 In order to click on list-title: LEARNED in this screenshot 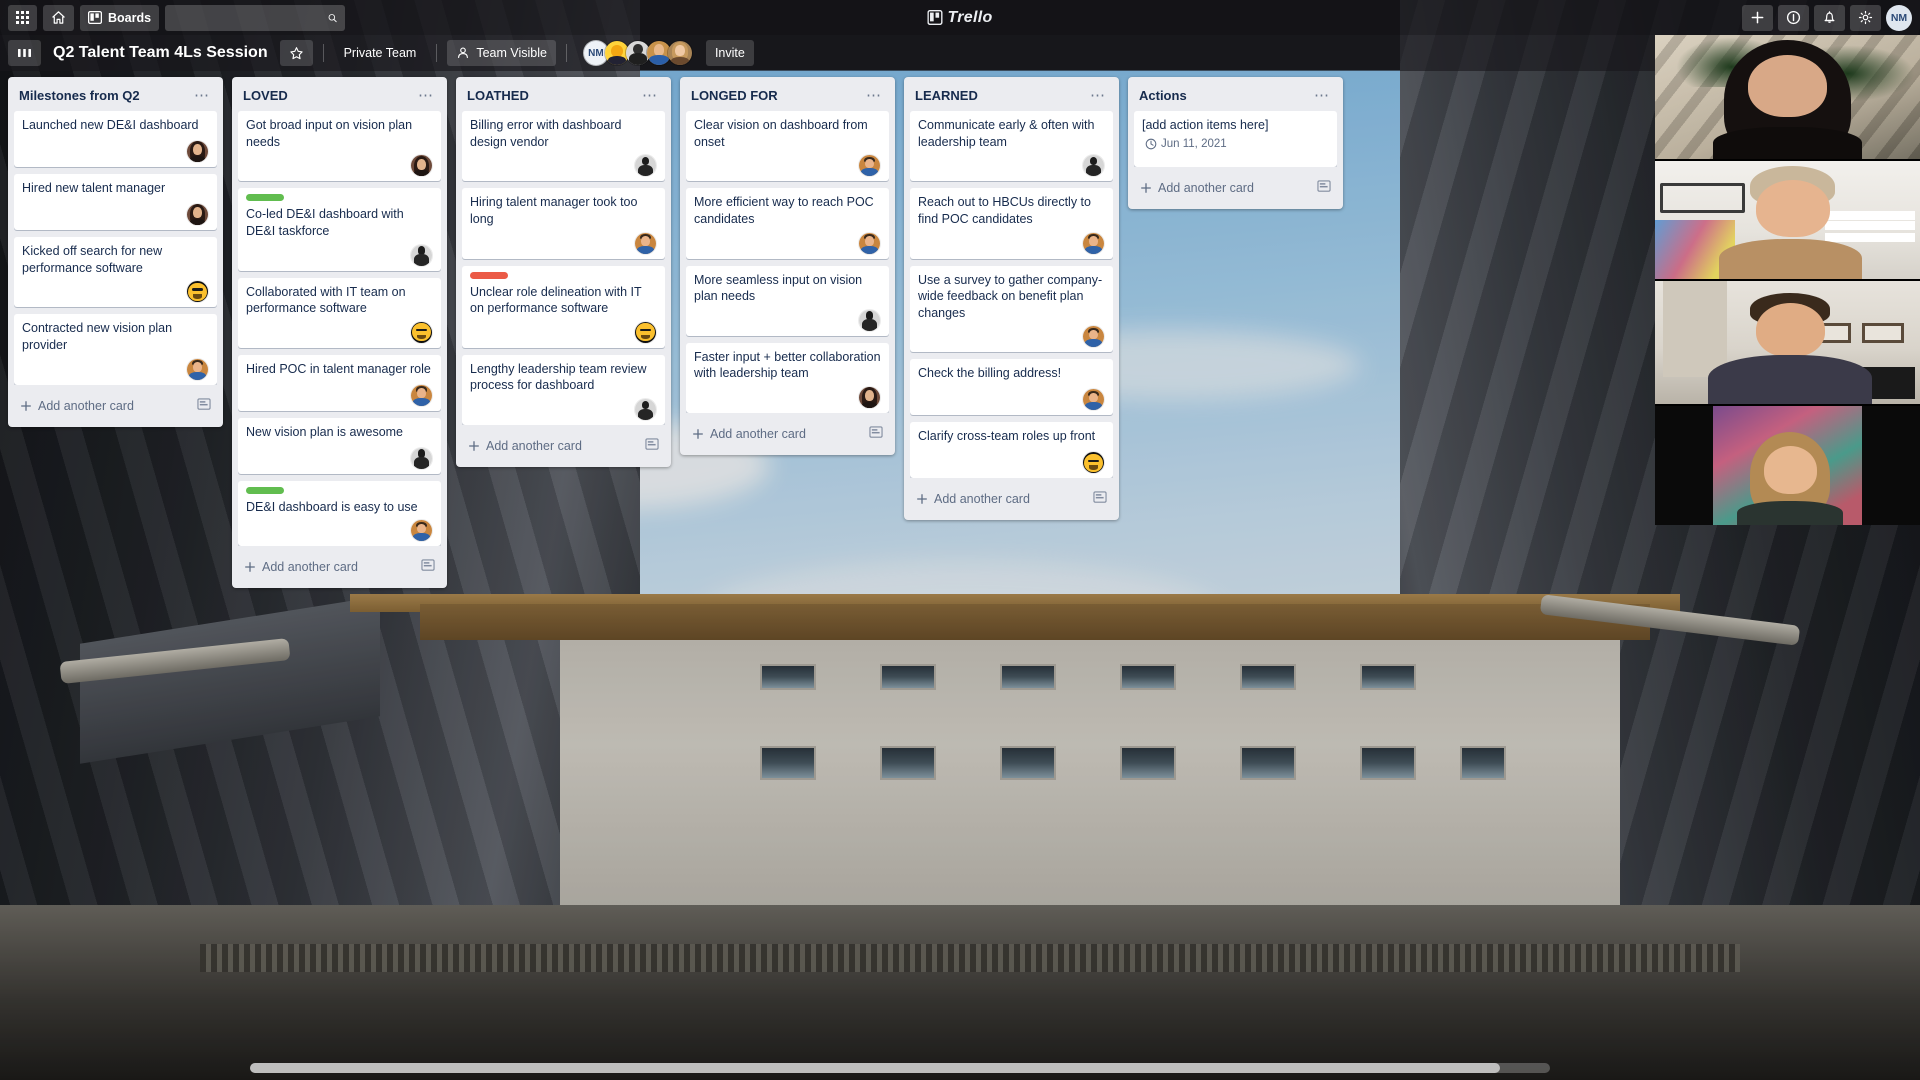, I will do `click(1001, 95)`.